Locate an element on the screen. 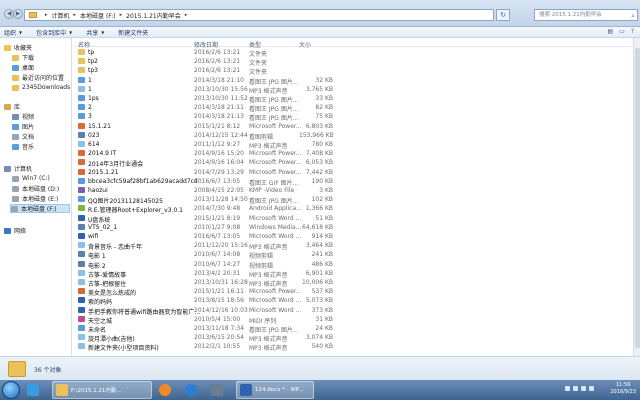  nav-drive-d: 本地磁盘 (D:) is located at coordinates (35, 188).